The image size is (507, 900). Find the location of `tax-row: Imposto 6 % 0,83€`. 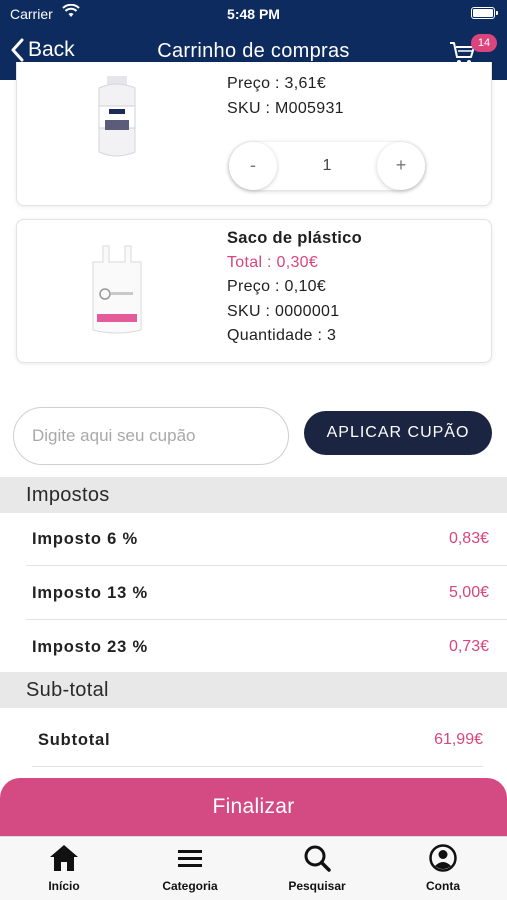

tax-row: Imposto 6 % 0,83€ is located at coordinates (266, 539).